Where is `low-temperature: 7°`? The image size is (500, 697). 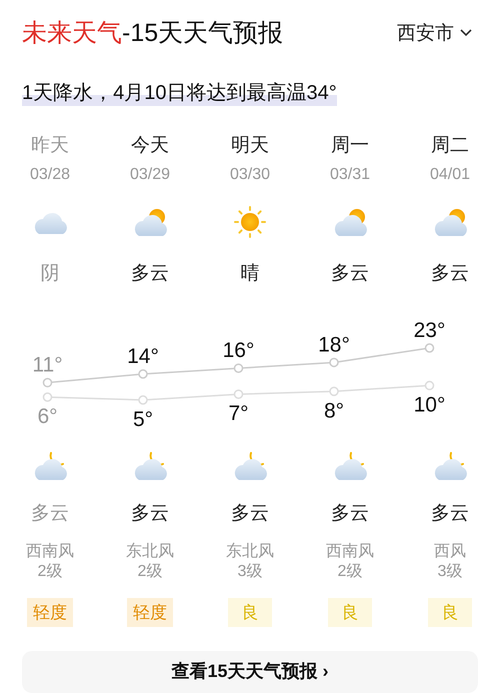 low-temperature: 7° is located at coordinates (238, 414).